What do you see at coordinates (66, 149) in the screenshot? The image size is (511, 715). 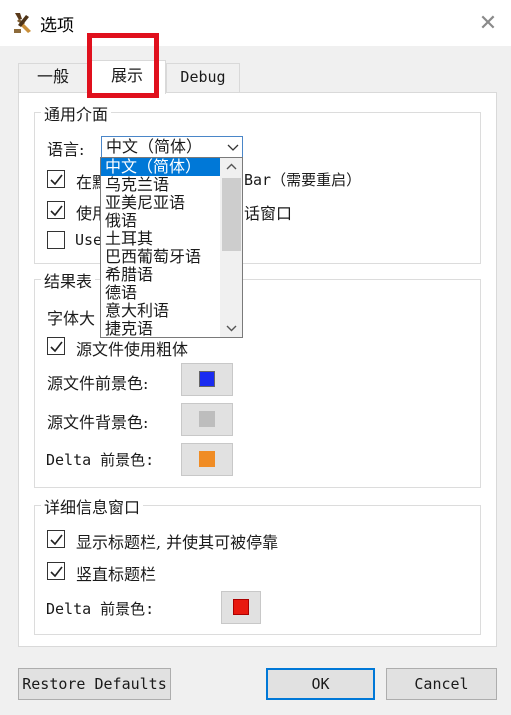 I see `language-label: 语言:` at bounding box center [66, 149].